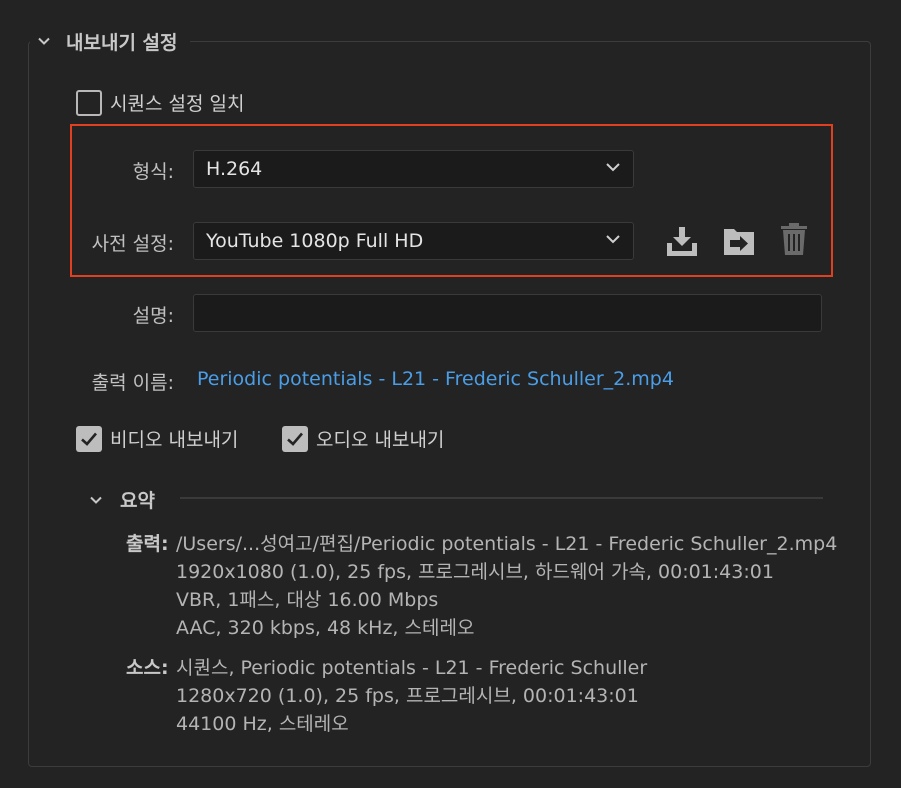 The image size is (901, 788). What do you see at coordinates (794, 239) in the screenshot?
I see `delete-preset-icon` at bounding box center [794, 239].